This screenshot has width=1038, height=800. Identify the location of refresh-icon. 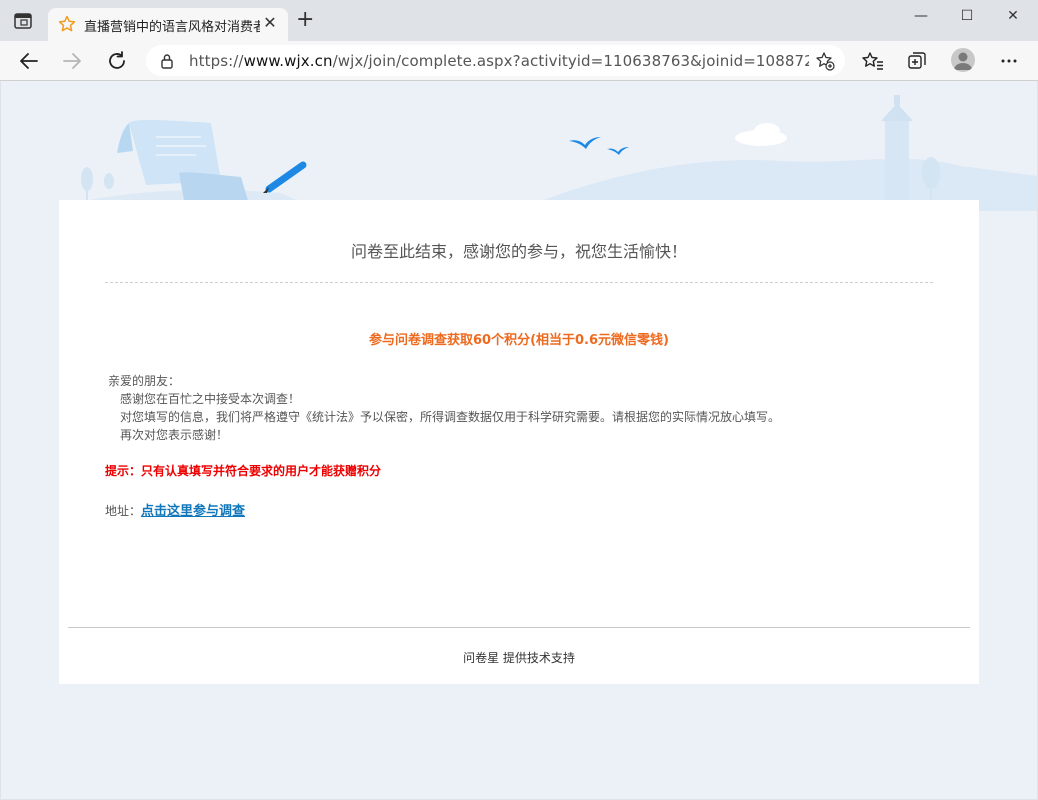
(117, 61).